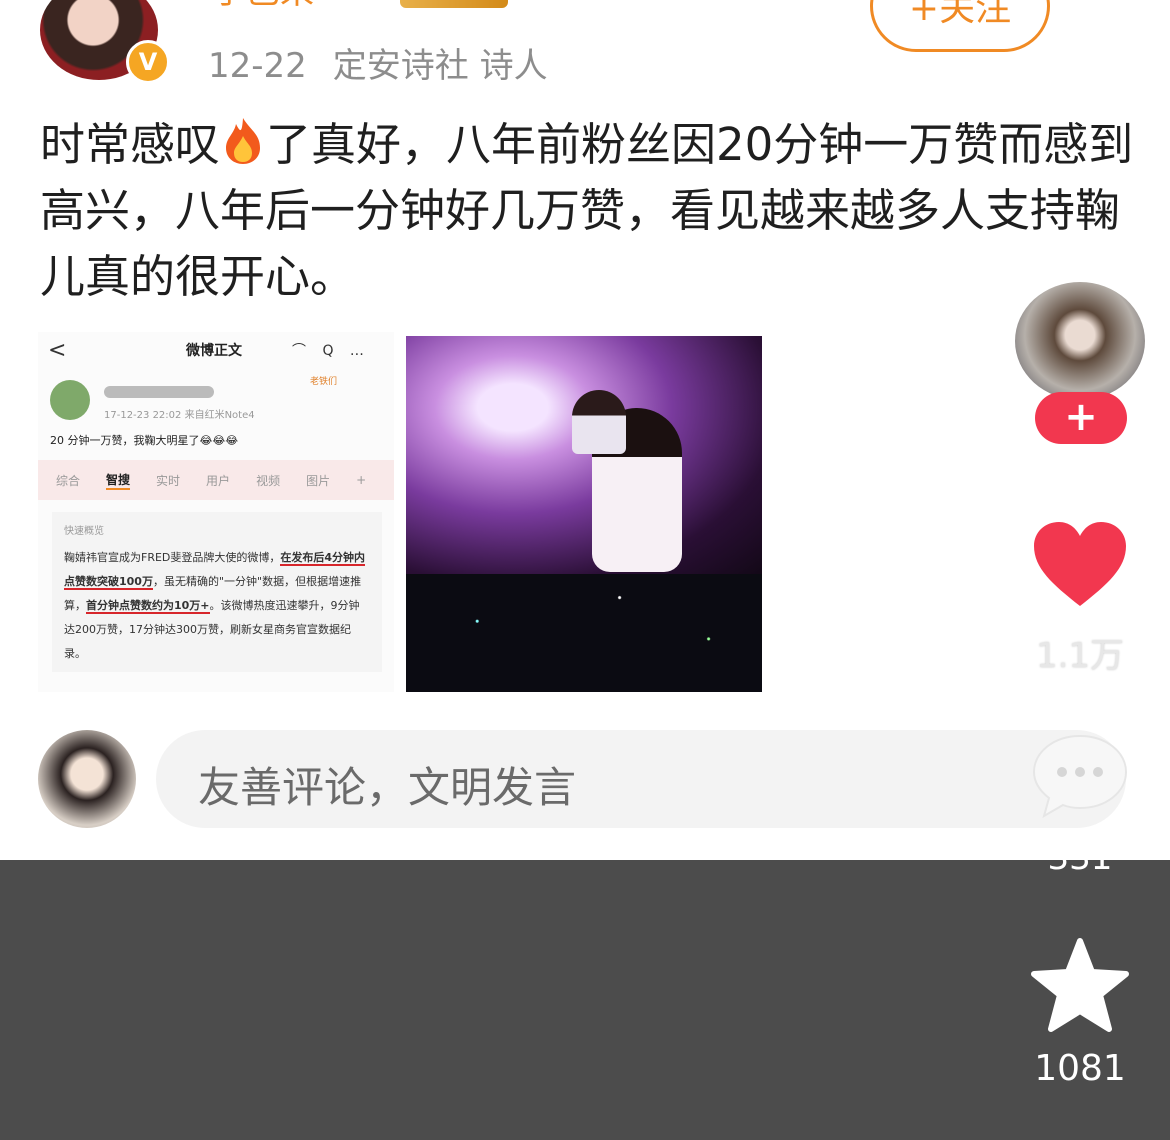 The image size is (1170, 1140). Describe the element at coordinates (268, 480) in the screenshot. I see `tab-video: 视频` at that location.